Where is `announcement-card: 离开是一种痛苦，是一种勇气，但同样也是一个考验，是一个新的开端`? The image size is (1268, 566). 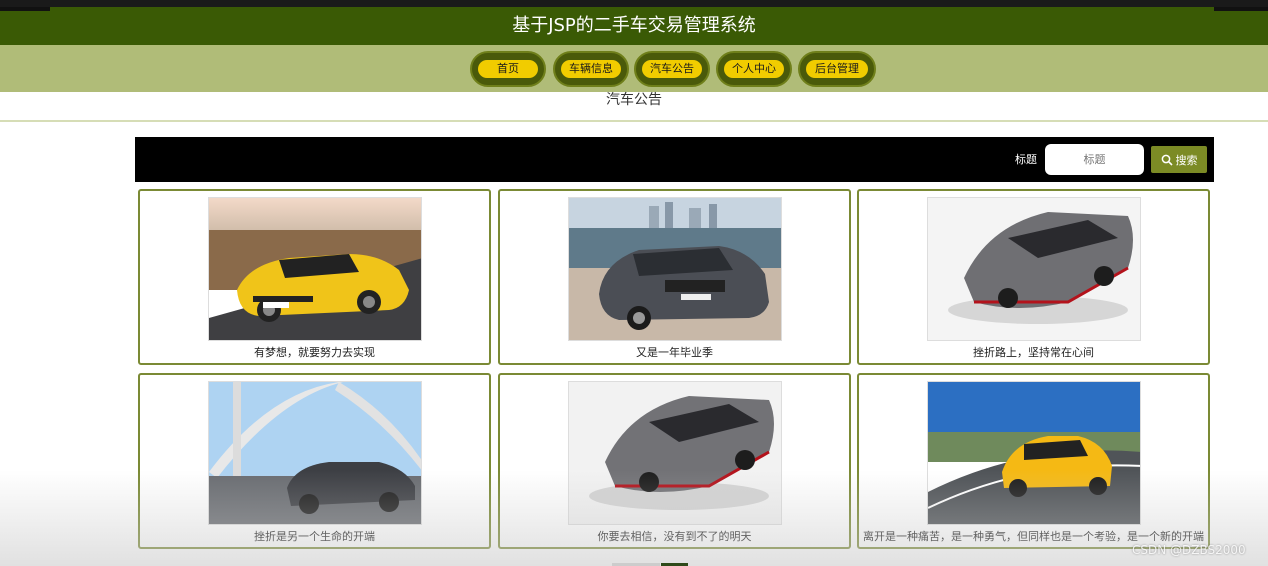 announcement-card: 离开是一种痛苦，是一种勇气，但同样也是一个考验，是一个新的开端 is located at coordinates (1033, 461).